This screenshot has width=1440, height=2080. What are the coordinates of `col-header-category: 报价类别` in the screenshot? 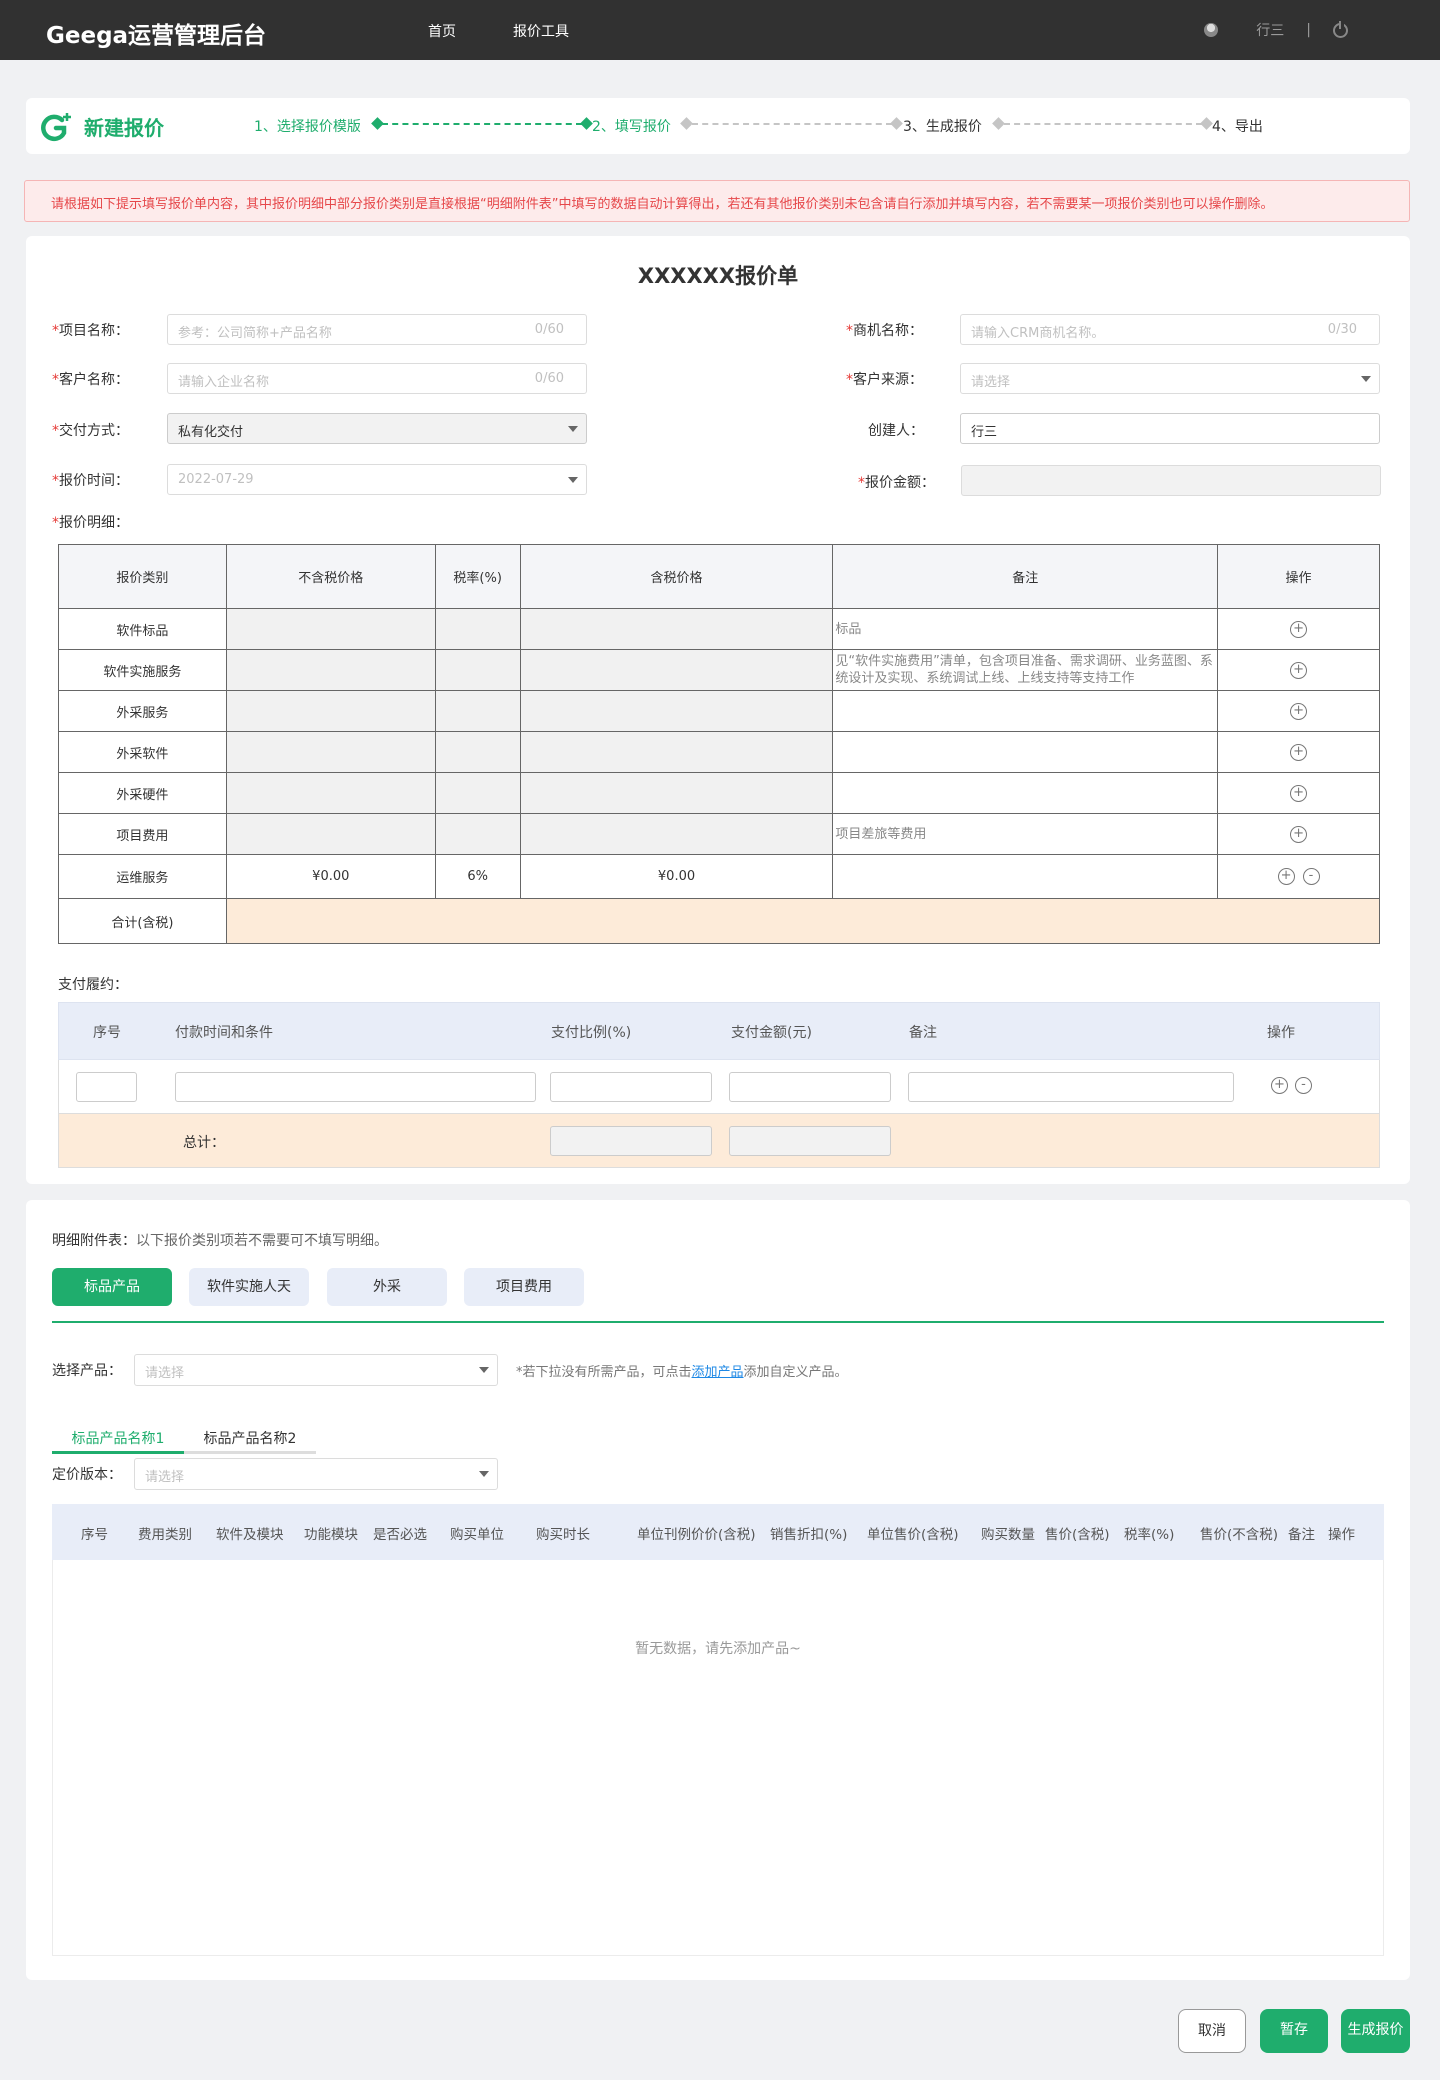 It's located at (142, 576).